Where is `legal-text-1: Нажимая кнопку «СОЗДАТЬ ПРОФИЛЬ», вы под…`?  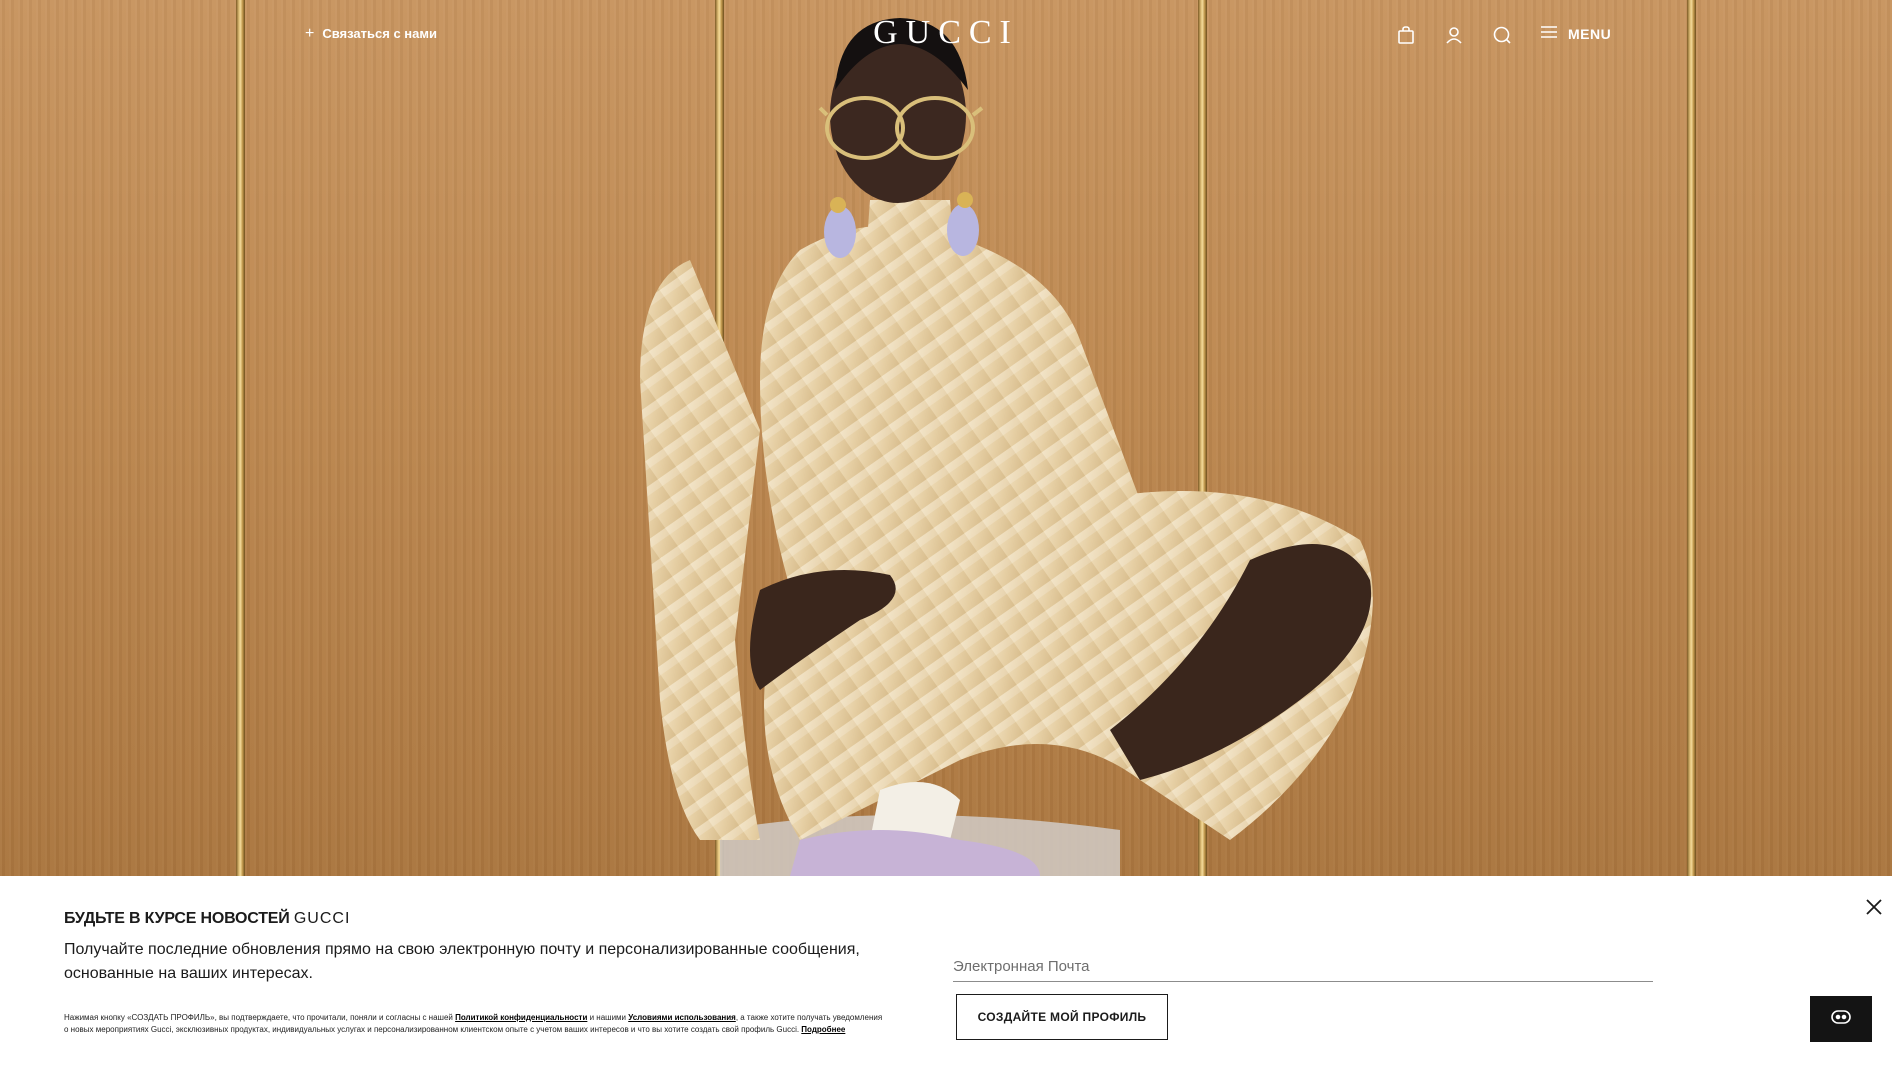 legal-text-1: Нажимая кнопку «СОЗДАТЬ ПРОФИЛЬ», вы под… is located at coordinates (260, 1017).